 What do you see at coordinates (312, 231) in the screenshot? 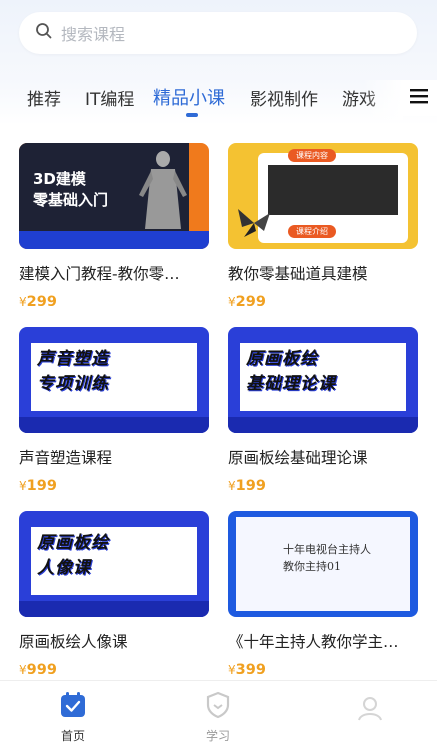
I see `thumbnail-text: 课程介绍` at bounding box center [312, 231].